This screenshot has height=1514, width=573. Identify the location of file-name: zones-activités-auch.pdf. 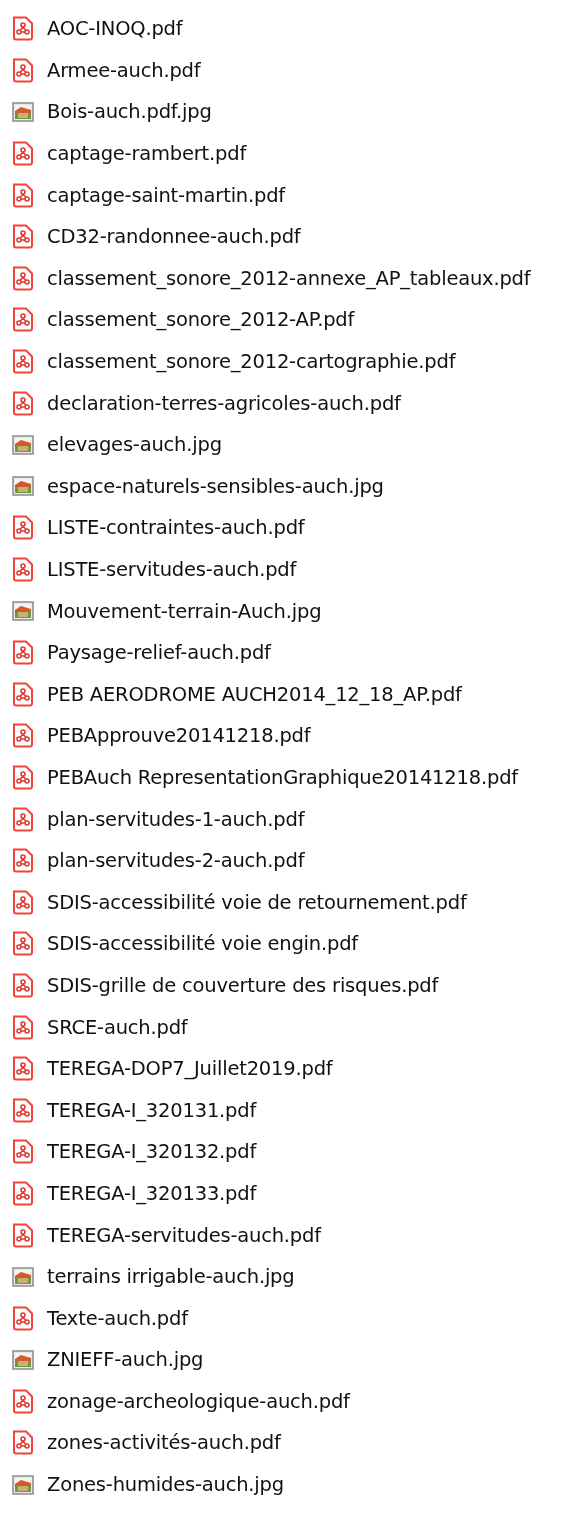
(164, 1443).